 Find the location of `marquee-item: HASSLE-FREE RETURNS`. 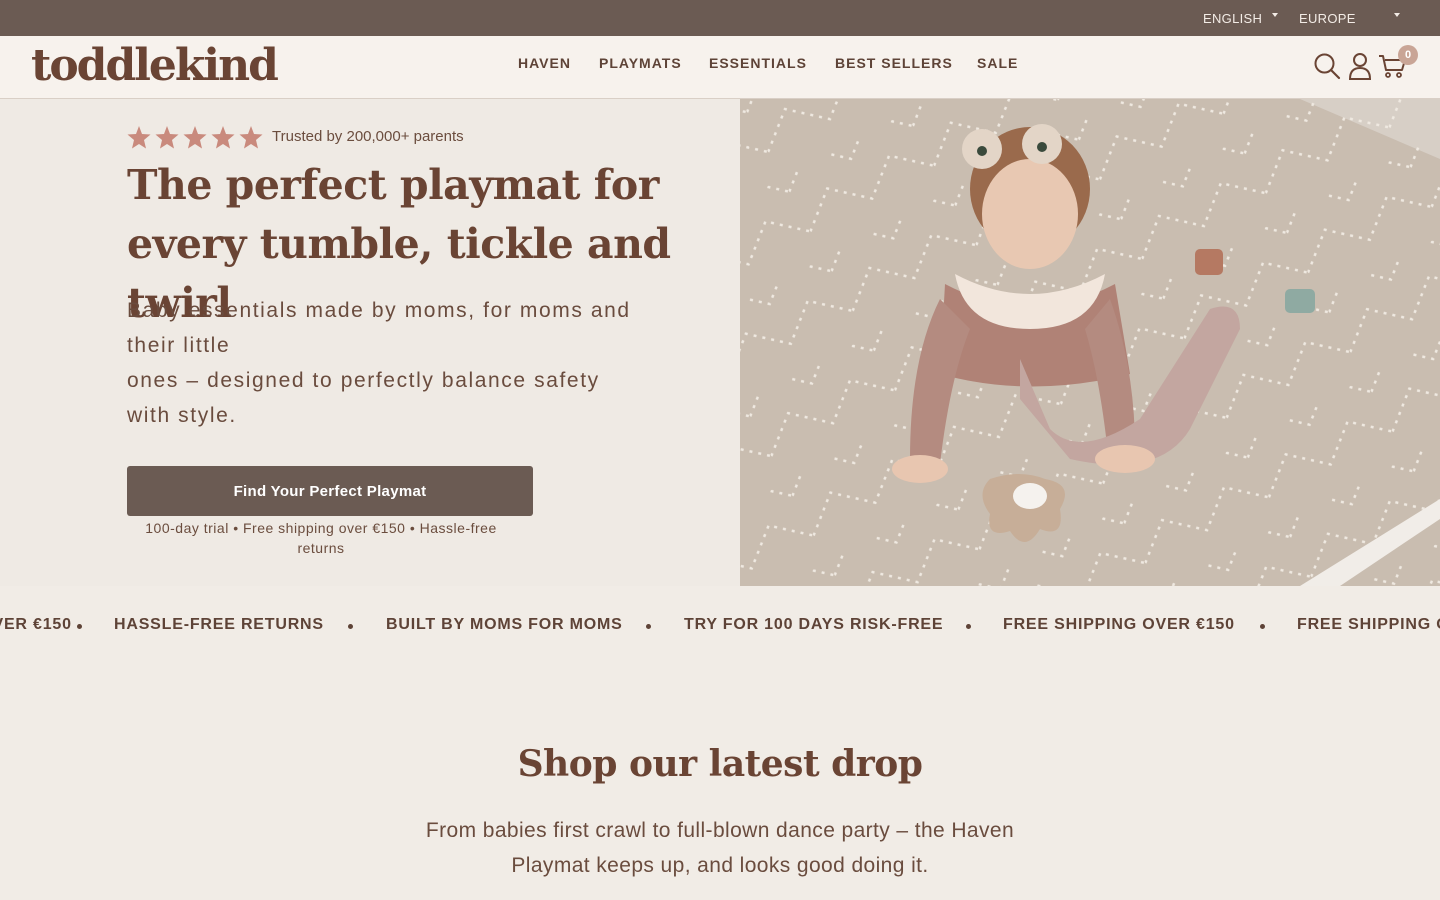

marquee-item: HASSLE-FREE RETURNS is located at coordinates (219, 624).